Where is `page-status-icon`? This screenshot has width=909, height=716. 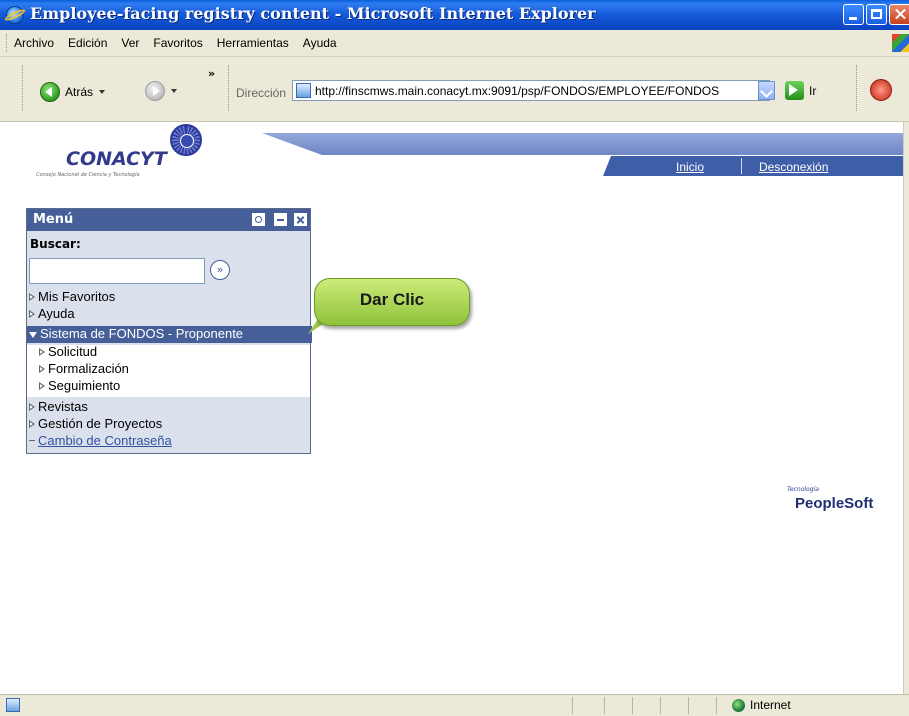 page-status-icon is located at coordinates (13, 705).